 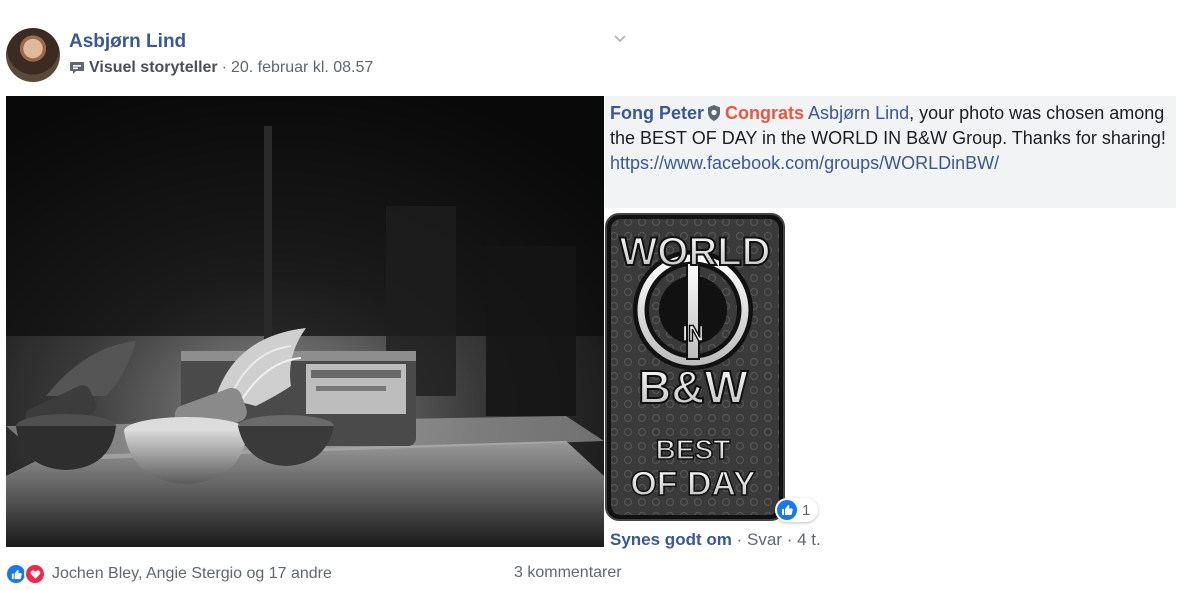 What do you see at coordinates (302, 68) in the screenshot?
I see `post-timestamp: 20. februar kl. 08.57` at bounding box center [302, 68].